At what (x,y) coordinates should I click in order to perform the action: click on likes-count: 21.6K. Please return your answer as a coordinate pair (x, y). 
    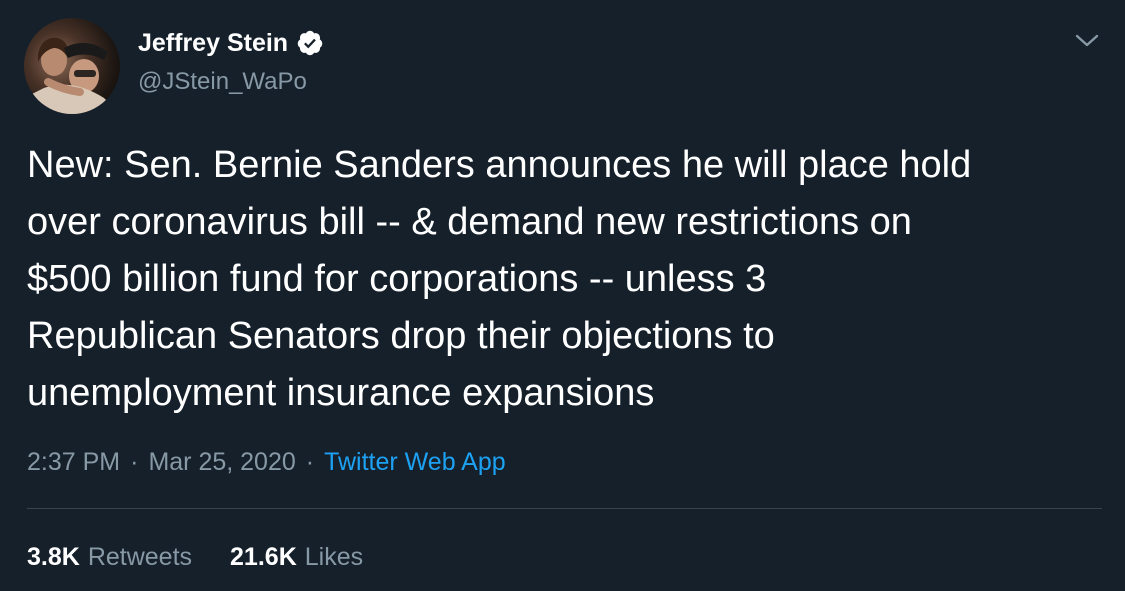
    Looking at the image, I should click on (263, 557).